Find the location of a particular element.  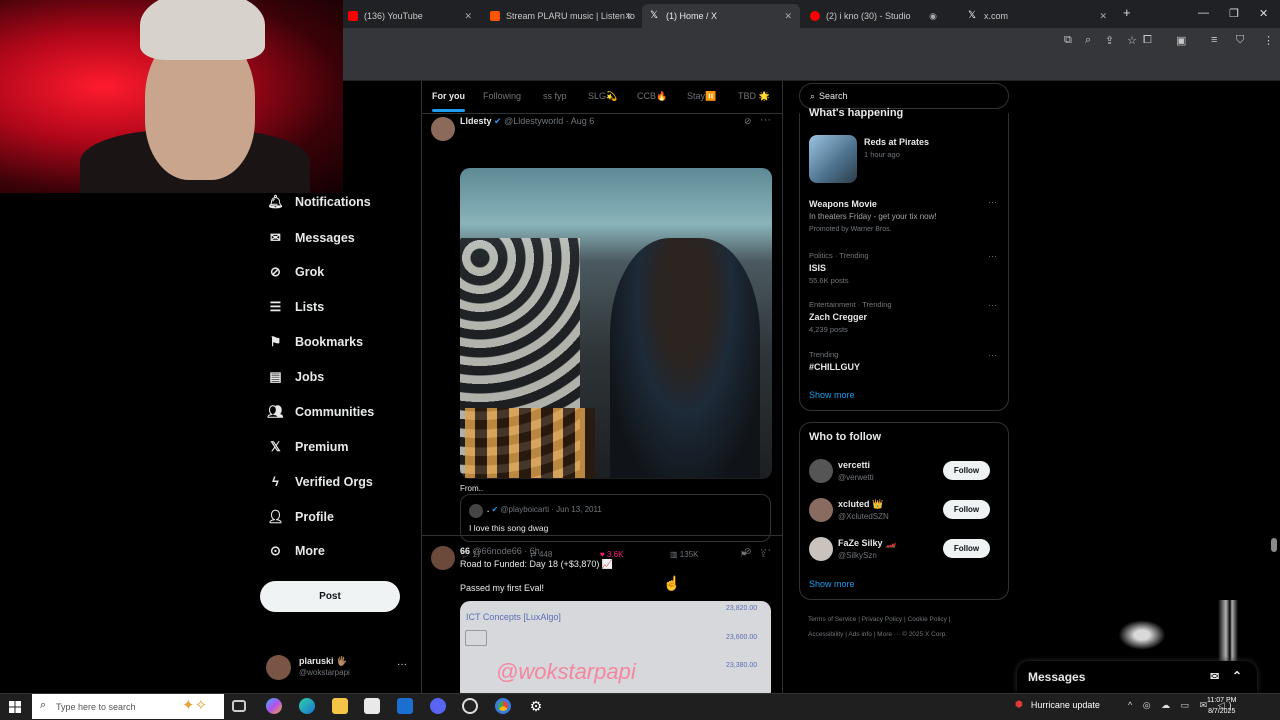

tab-stay: Stay⏸️ is located at coordinates (701, 96).